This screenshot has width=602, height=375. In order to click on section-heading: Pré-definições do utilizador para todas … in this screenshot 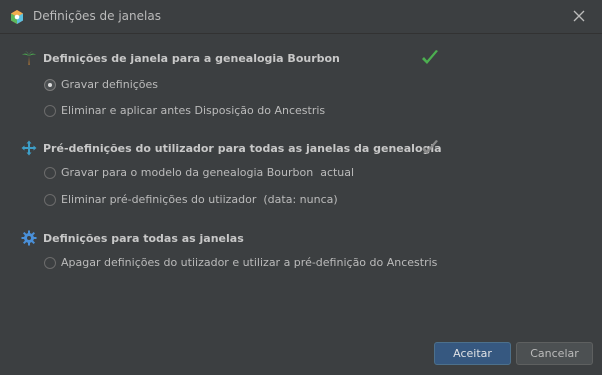, I will do `click(242, 148)`.